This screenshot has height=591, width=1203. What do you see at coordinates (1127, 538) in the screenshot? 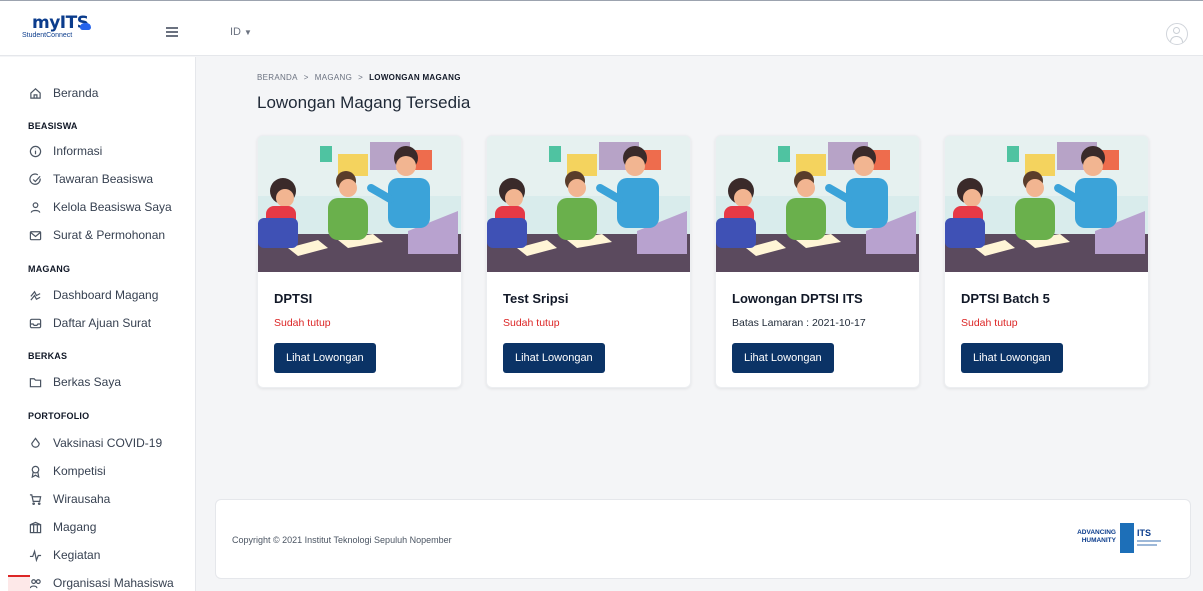
I see `its-emblem-icon` at bounding box center [1127, 538].